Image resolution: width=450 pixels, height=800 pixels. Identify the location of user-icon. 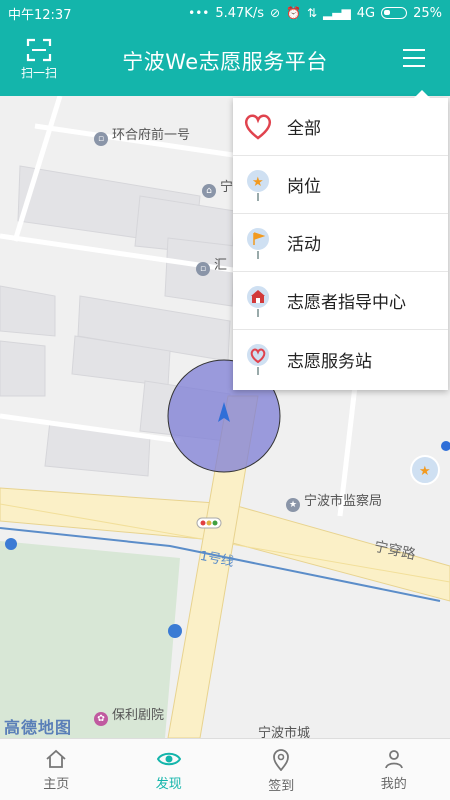
(393, 759).